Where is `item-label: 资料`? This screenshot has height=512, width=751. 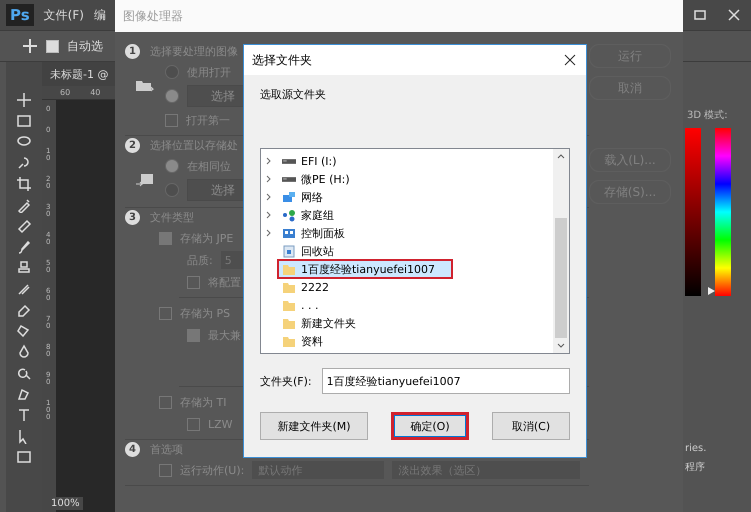 item-label: 资料 is located at coordinates (312, 341).